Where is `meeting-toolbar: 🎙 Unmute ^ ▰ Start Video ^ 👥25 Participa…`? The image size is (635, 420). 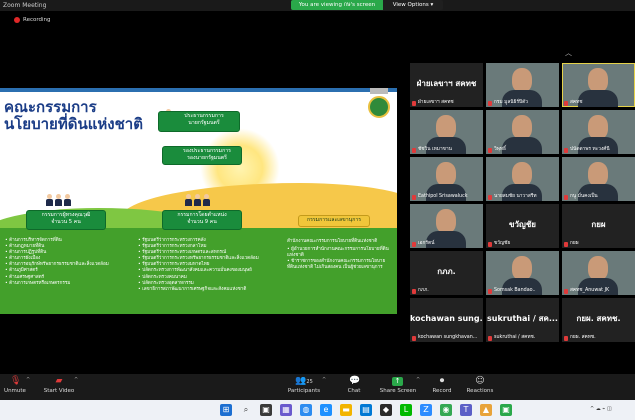
meeting-toolbar: 🎙 Unmute ^ ▰ Start Video ^ 👥25 Participa… is located at coordinates (317, 387).